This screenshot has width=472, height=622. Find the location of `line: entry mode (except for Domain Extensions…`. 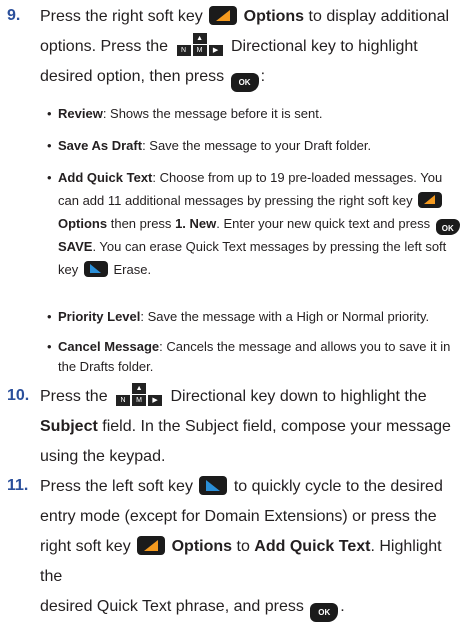

line: entry mode (except for Domain Extensions… is located at coordinates (238, 516).